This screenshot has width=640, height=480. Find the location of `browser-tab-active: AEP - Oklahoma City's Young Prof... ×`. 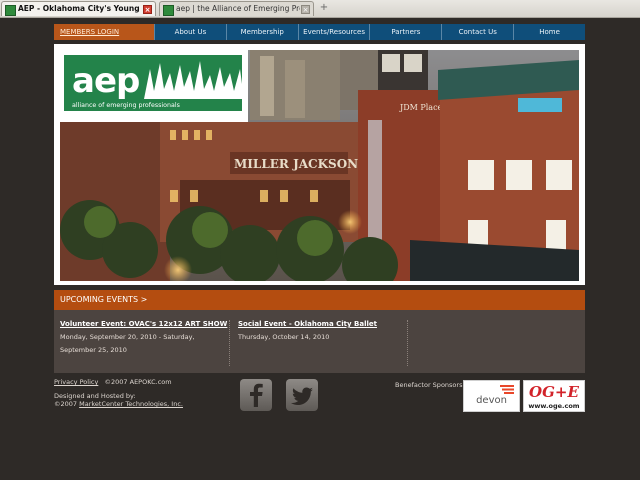

browser-tab-active: AEP - Oklahoma City's Young Prof... × is located at coordinates (78, 8).